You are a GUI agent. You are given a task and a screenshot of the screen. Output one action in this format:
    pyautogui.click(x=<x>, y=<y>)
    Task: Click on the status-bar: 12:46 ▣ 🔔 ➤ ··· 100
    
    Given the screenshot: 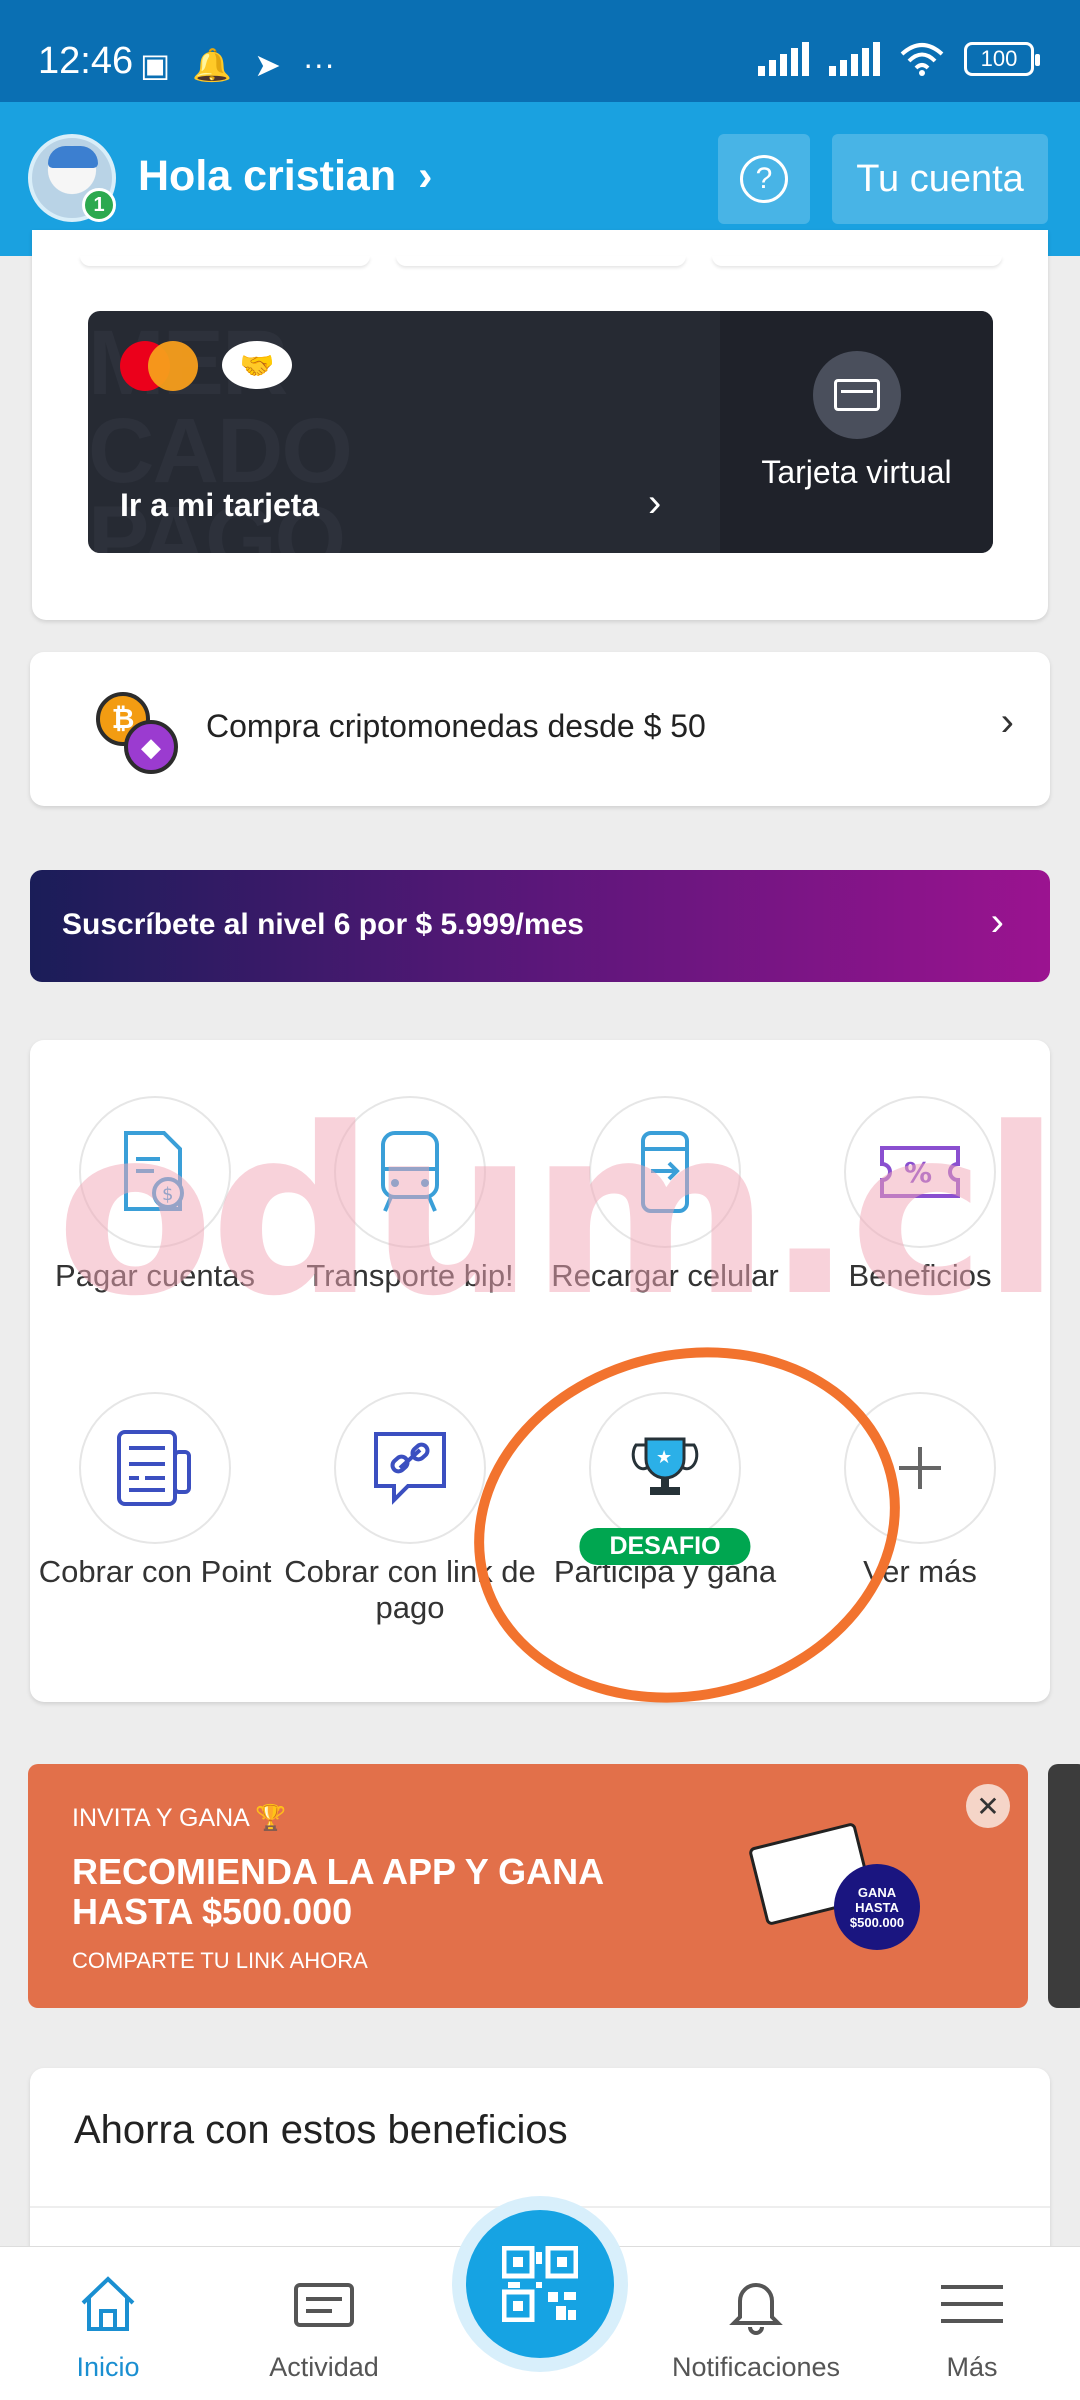 What is the action you would take?
    pyautogui.click(x=540, y=51)
    